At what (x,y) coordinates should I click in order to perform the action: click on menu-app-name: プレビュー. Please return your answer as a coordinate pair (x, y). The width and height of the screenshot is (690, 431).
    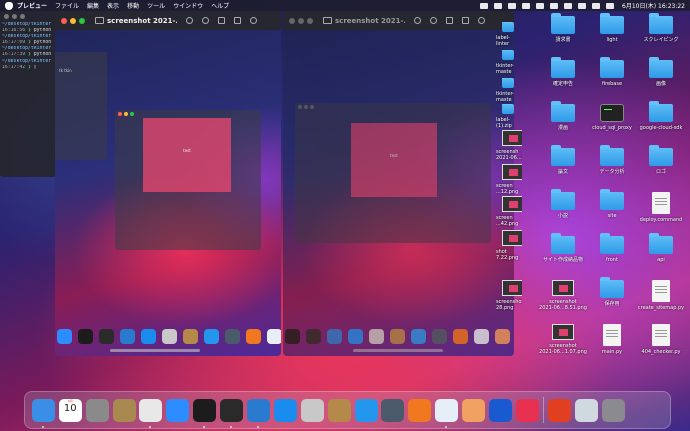
    Looking at the image, I should click on (32, 5).